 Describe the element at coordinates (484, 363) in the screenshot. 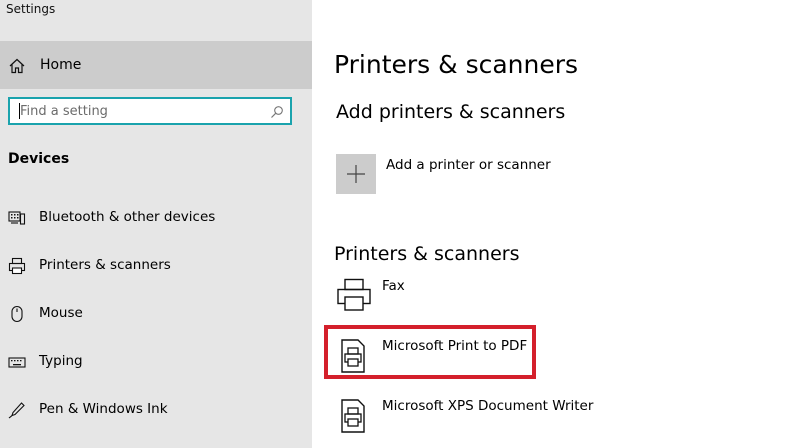

I see `printer-item-print-to-pdf: Microsoft Print to PDF` at that location.